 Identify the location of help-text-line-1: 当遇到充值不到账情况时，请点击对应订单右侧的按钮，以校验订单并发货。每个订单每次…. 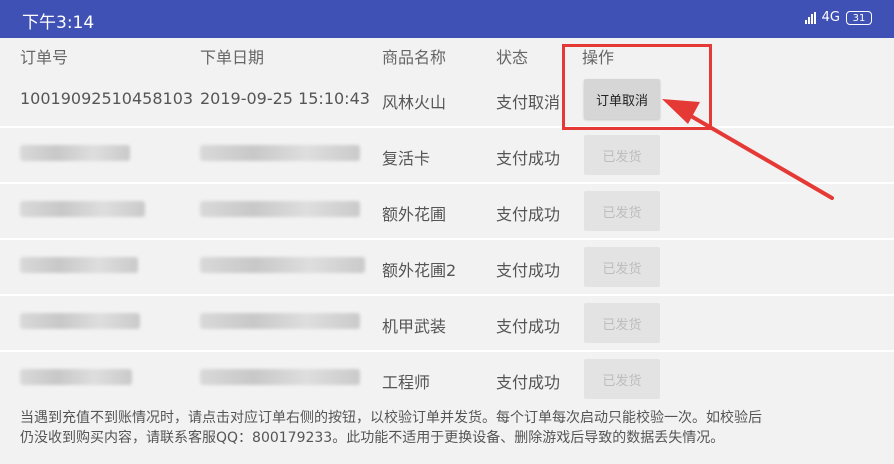
(391, 418).